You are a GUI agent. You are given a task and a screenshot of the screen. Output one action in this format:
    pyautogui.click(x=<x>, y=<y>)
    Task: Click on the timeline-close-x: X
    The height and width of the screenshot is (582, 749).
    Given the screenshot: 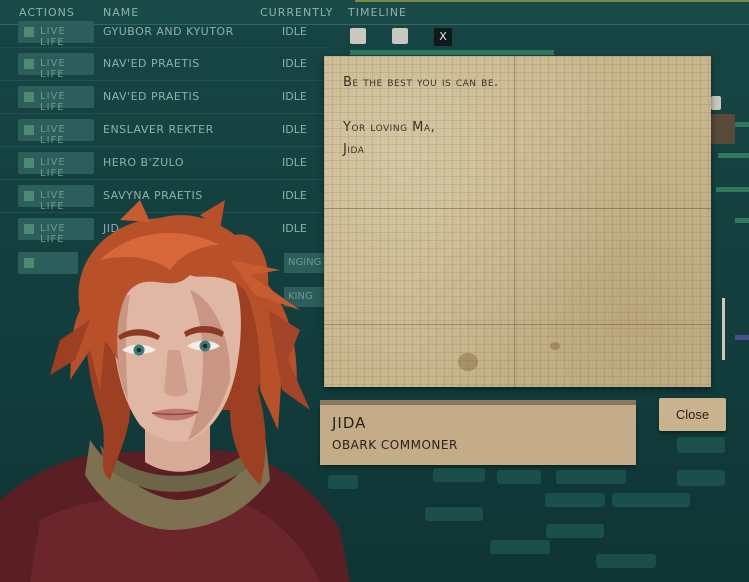 What is the action you would take?
    pyautogui.click(x=443, y=37)
    